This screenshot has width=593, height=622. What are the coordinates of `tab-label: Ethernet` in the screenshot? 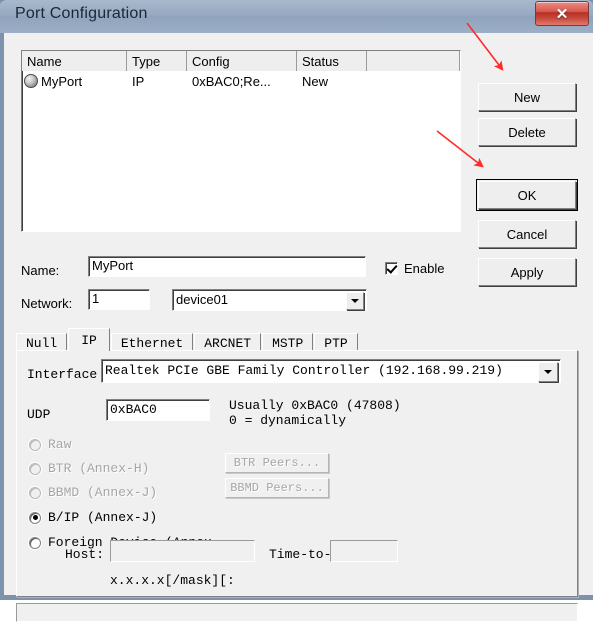 It's located at (152, 343).